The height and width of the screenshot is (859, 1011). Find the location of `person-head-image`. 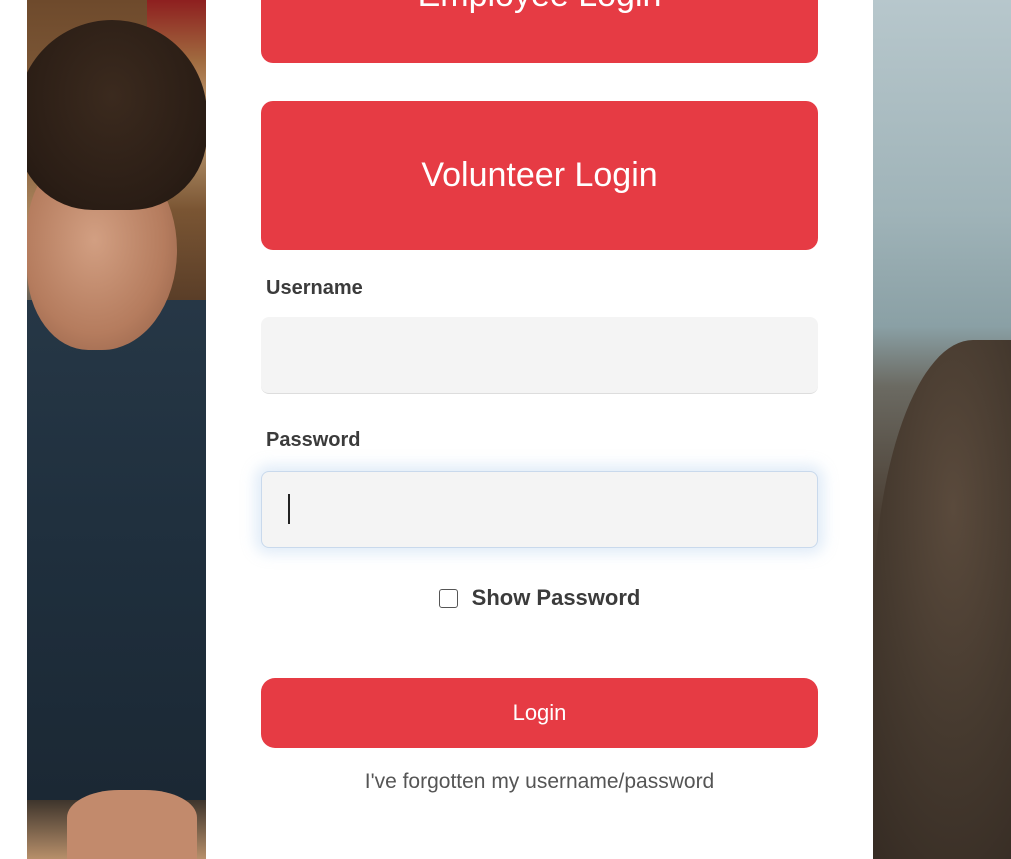

person-head-image is located at coordinates (942, 599).